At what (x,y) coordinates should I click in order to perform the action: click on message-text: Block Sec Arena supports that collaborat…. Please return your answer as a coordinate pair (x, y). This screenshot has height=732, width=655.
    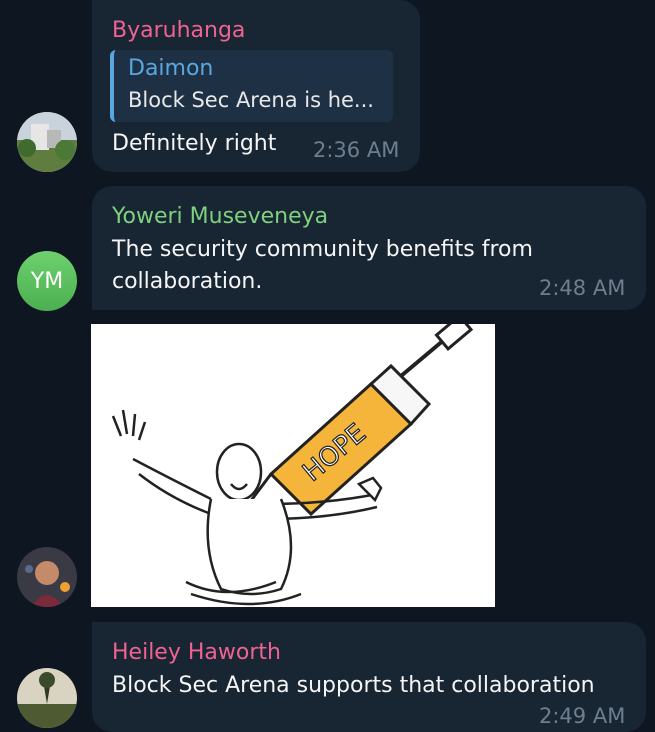
    Looking at the image, I should click on (353, 685).